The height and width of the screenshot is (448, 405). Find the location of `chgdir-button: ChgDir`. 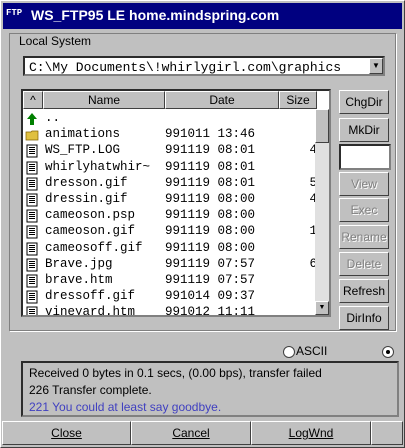

chgdir-button: ChgDir is located at coordinates (364, 102).